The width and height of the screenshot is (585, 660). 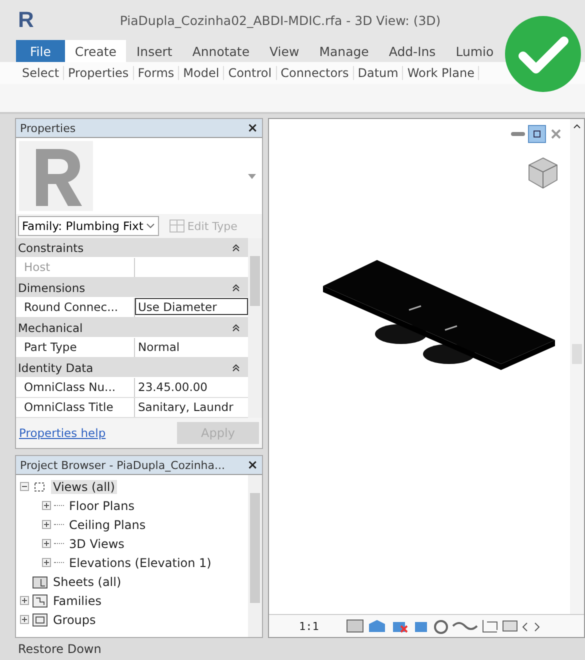 I want to click on status-text: Restore Down, so click(x=60, y=649).